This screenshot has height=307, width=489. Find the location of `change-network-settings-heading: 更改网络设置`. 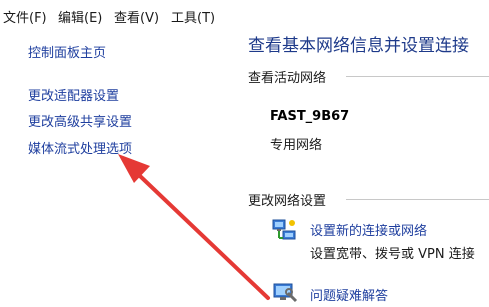

change-network-settings-heading: 更改网络设置 is located at coordinates (287, 201).